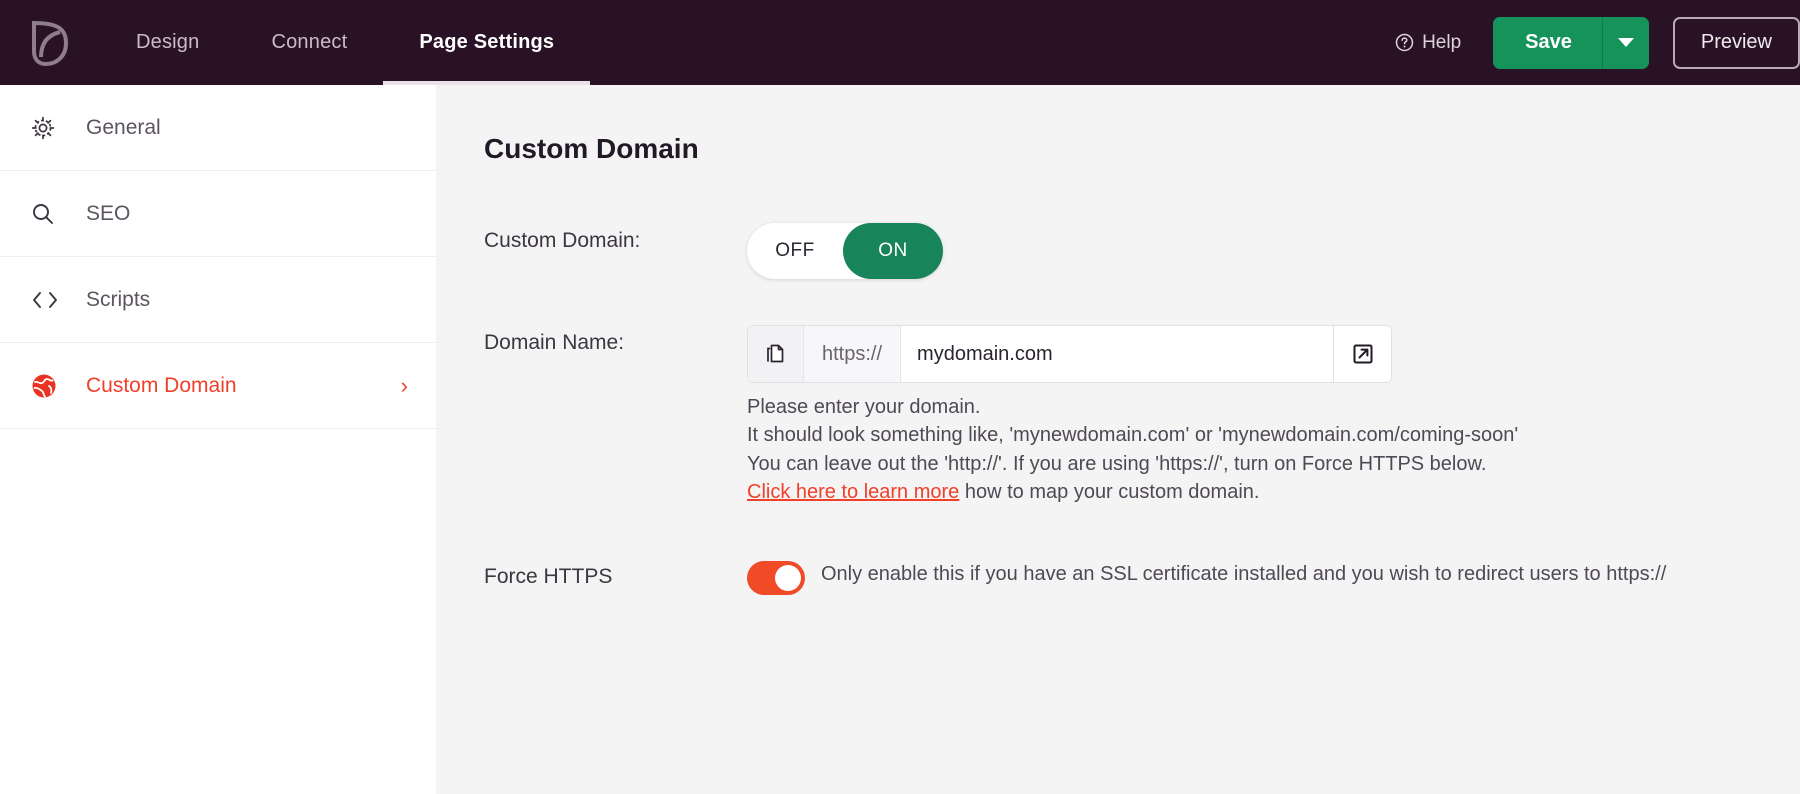 Image resolution: width=1800 pixels, height=794 pixels. What do you see at coordinates (218, 300) in the screenshot?
I see `sidebar-item-scripts: Scripts` at bounding box center [218, 300].